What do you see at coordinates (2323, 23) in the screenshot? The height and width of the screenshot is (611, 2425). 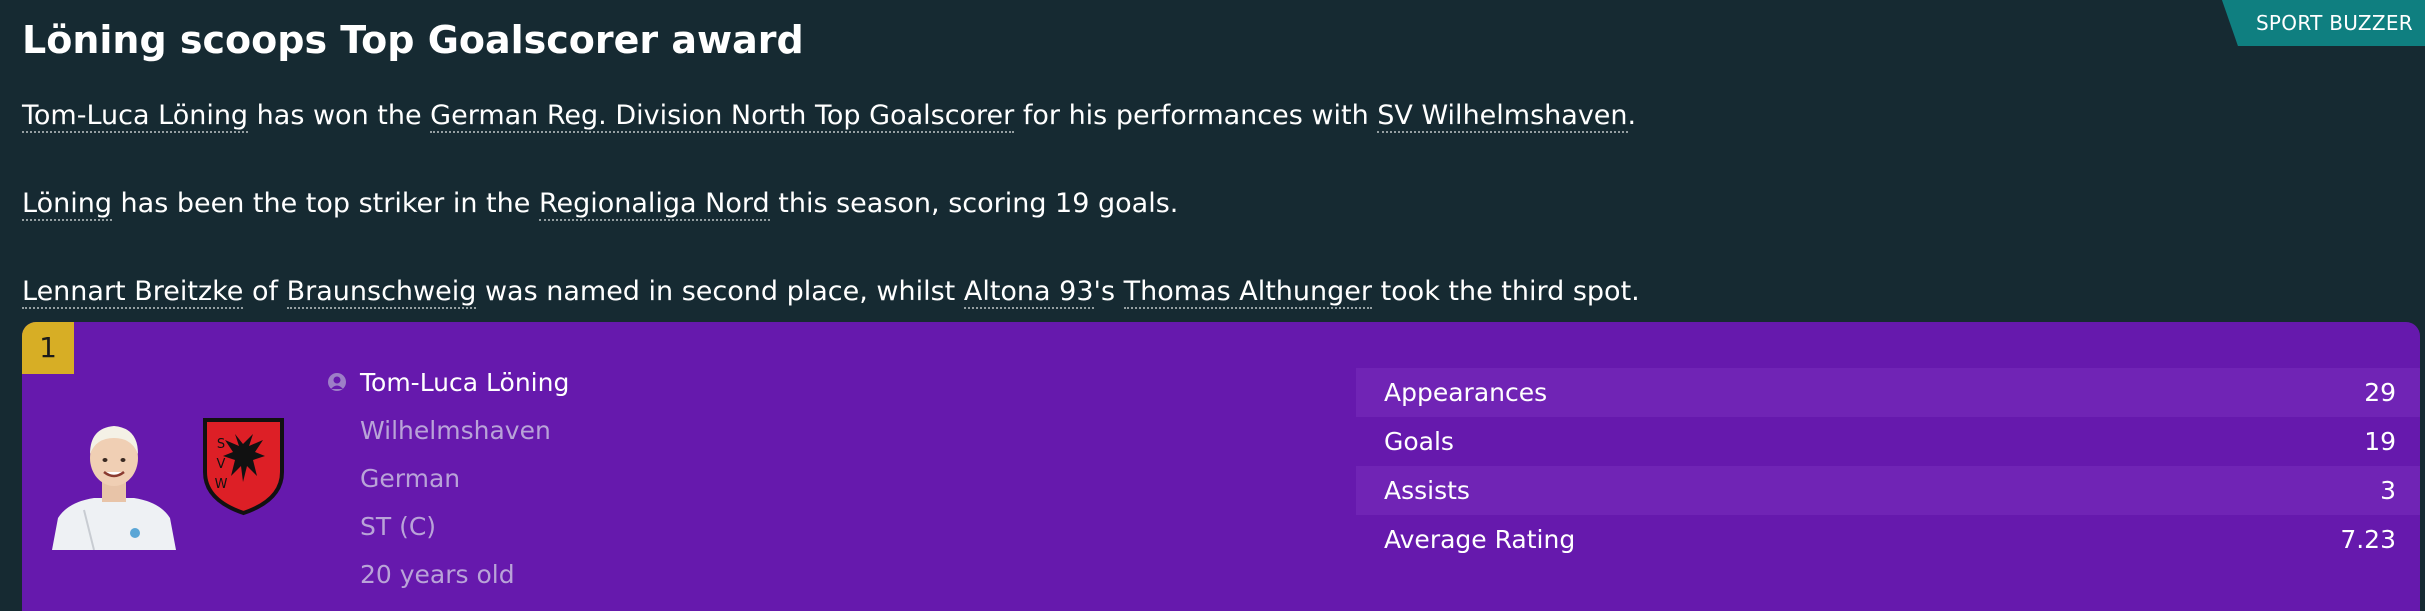 I see `source-badge: SPORT BUZZER` at bounding box center [2323, 23].